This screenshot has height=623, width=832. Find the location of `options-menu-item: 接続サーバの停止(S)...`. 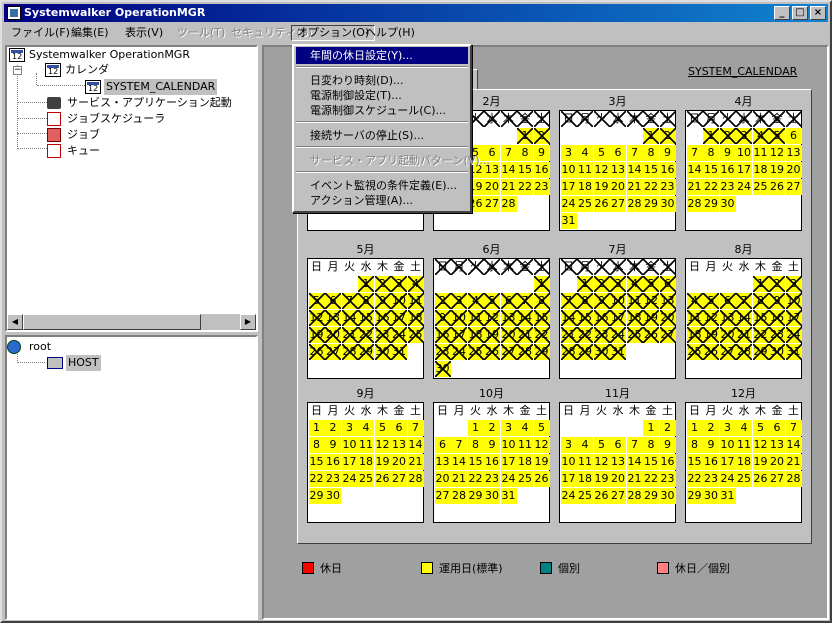

options-menu-item: 接続サーバの停止(S)... is located at coordinates (382, 135).